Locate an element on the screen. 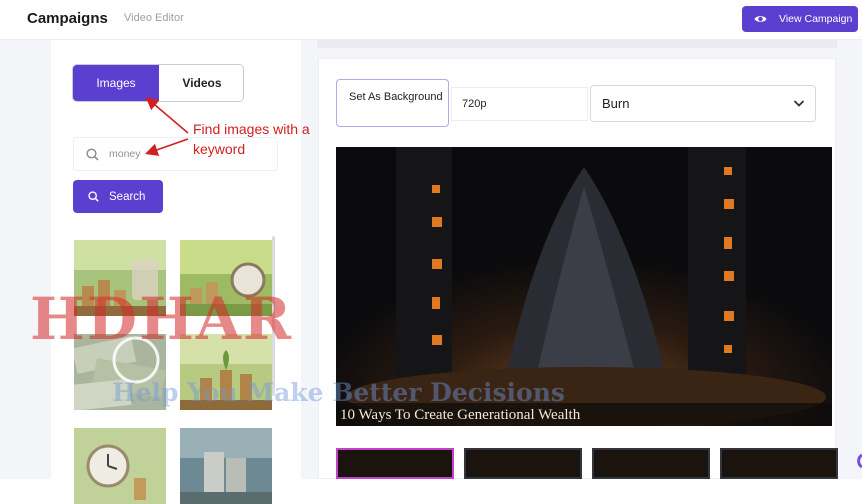 The image size is (862, 504). watermark-logo: HDHAR is located at coordinates (162, 319).